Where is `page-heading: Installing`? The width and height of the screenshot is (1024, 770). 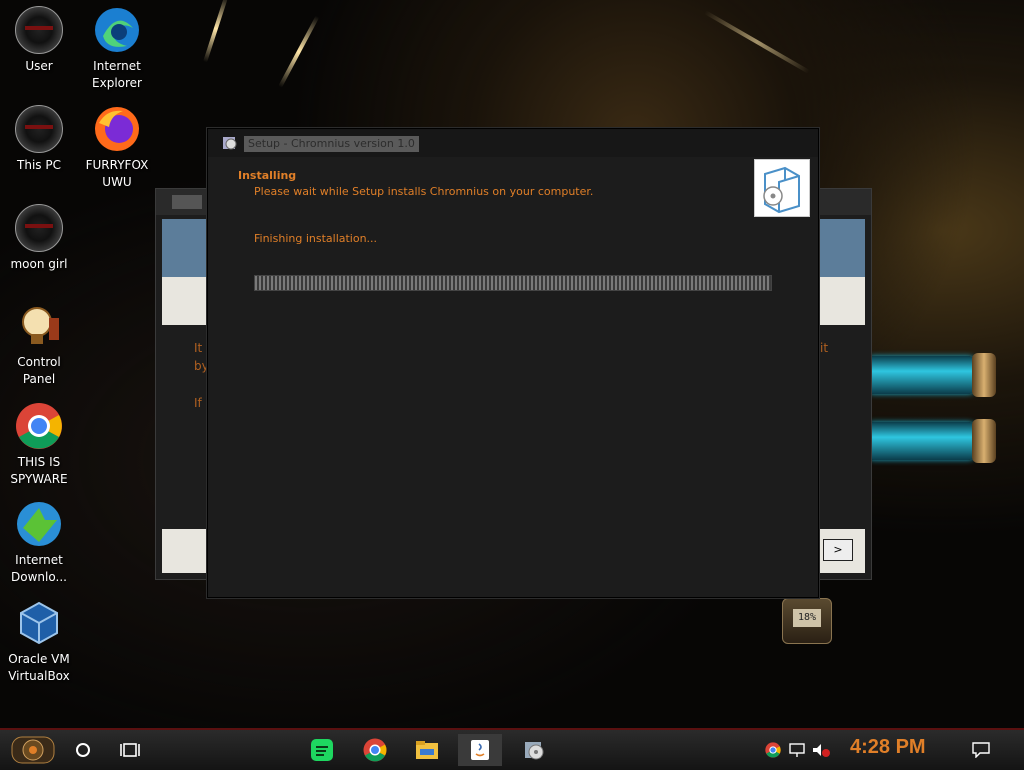 page-heading: Installing is located at coordinates (267, 175).